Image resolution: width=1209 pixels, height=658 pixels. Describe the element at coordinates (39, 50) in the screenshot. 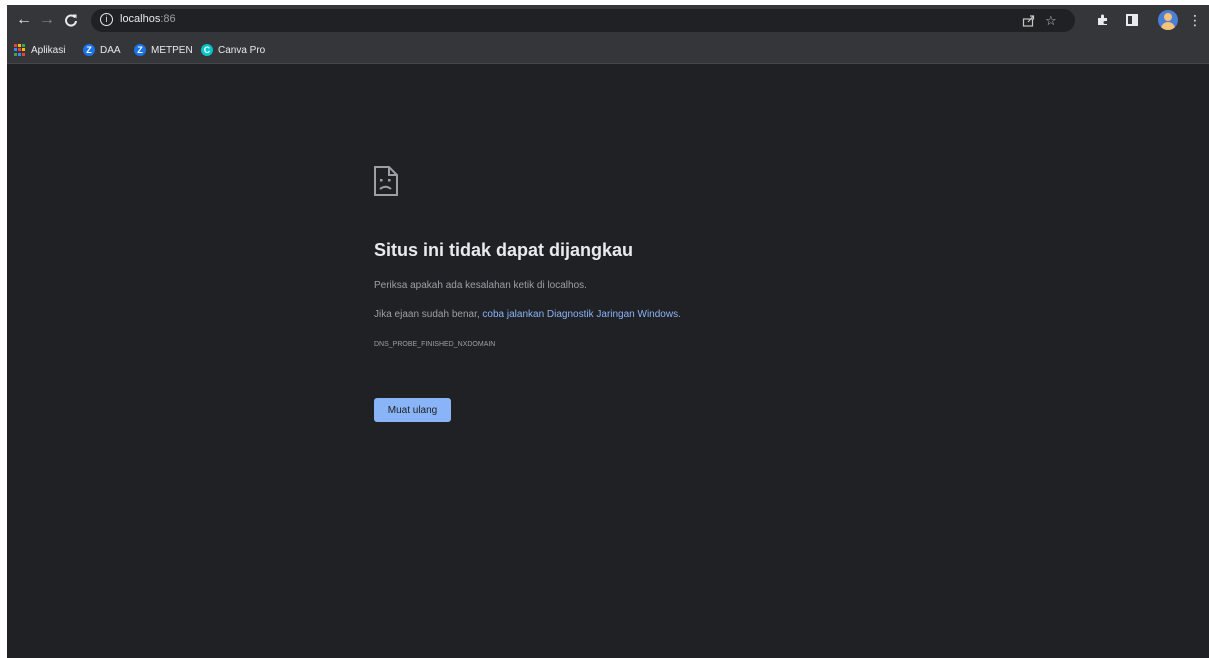

I see `bookmark-aplikasi: Aplikasi` at that location.